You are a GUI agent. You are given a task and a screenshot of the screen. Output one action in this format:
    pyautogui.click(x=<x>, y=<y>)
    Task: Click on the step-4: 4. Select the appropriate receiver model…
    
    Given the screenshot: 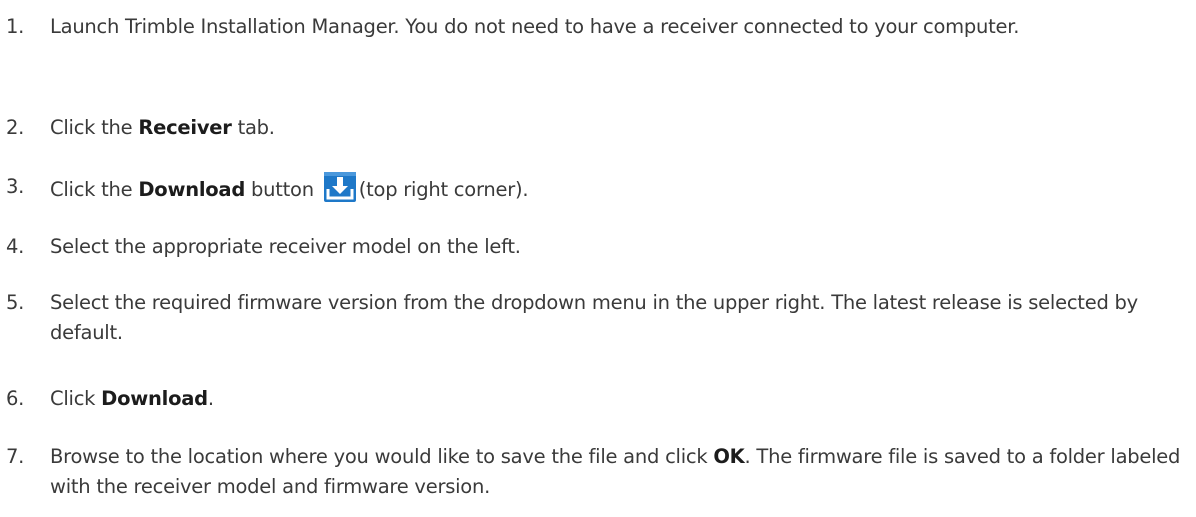 What is the action you would take?
    pyautogui.click(x=595, y=247)
    